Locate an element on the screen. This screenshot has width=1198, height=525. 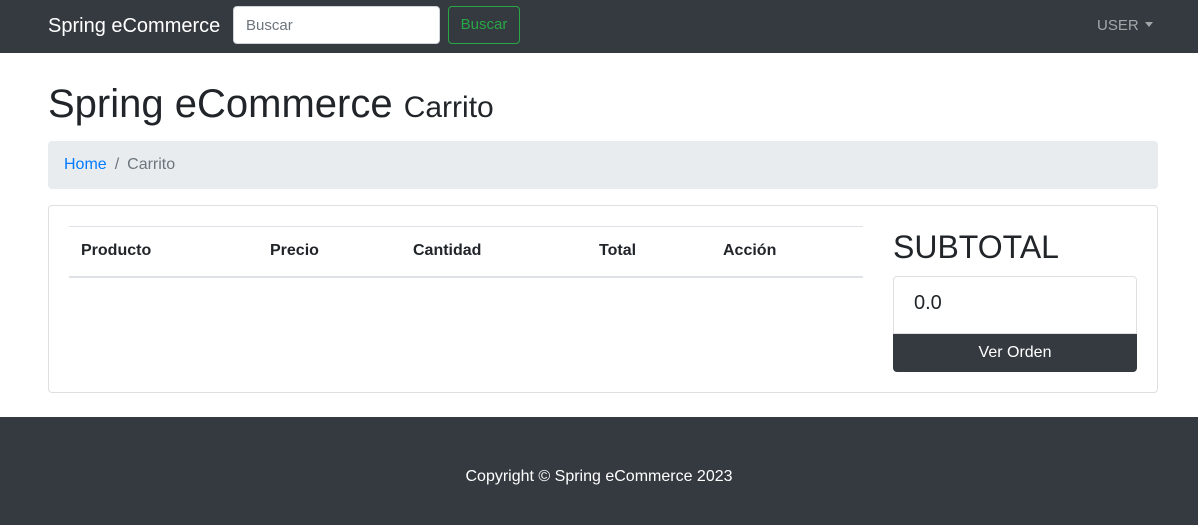
brand-link: Spring eCommerce is located at coordinates (134, 26).